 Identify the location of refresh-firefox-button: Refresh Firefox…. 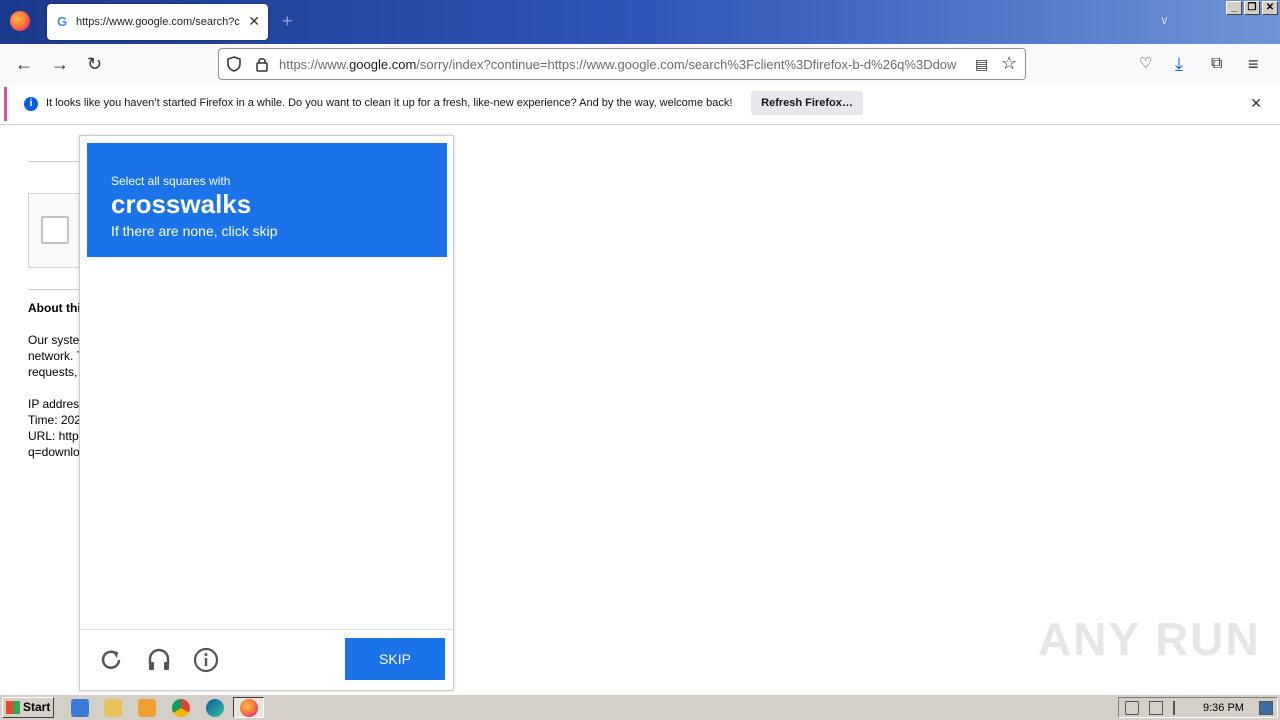
(807, 103).